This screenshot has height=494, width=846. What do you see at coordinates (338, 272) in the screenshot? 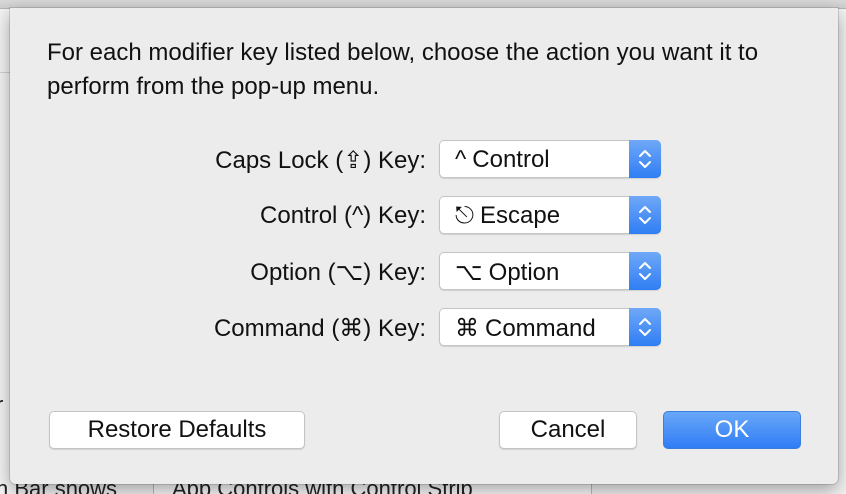
I see `option-label: Option (⌥) Key:` at bounding box center [338, 272].